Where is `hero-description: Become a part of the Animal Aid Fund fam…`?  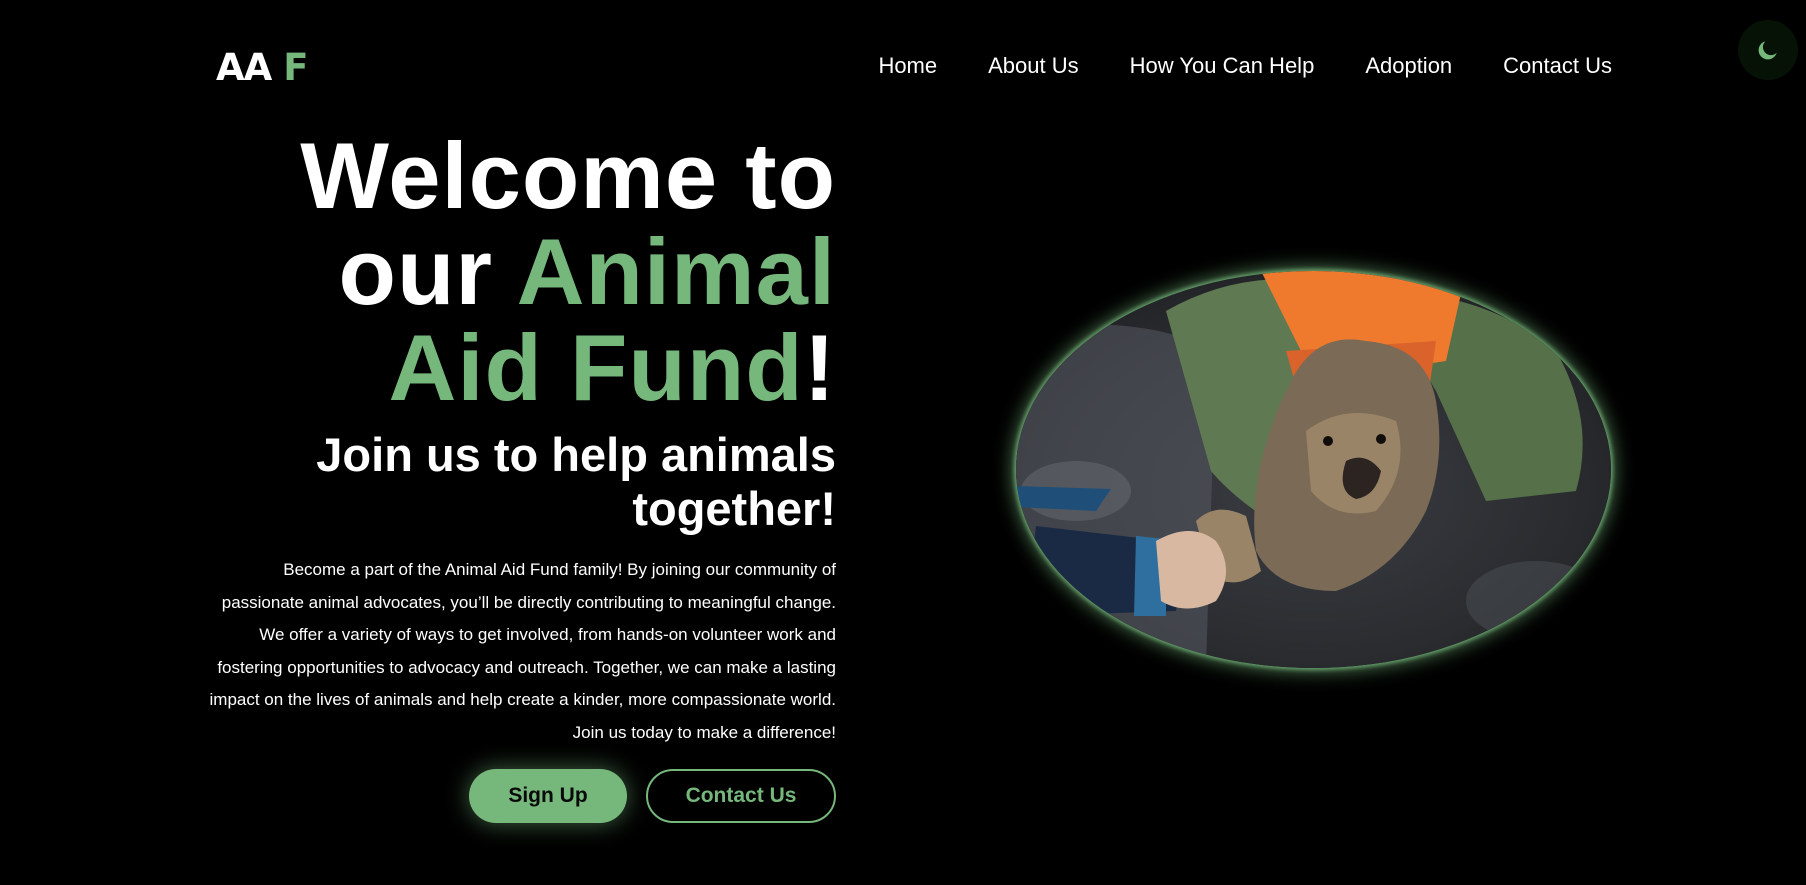 hero-description: Become a part of the Animal Aid Fund fam… is located at coordinates (523, 651).